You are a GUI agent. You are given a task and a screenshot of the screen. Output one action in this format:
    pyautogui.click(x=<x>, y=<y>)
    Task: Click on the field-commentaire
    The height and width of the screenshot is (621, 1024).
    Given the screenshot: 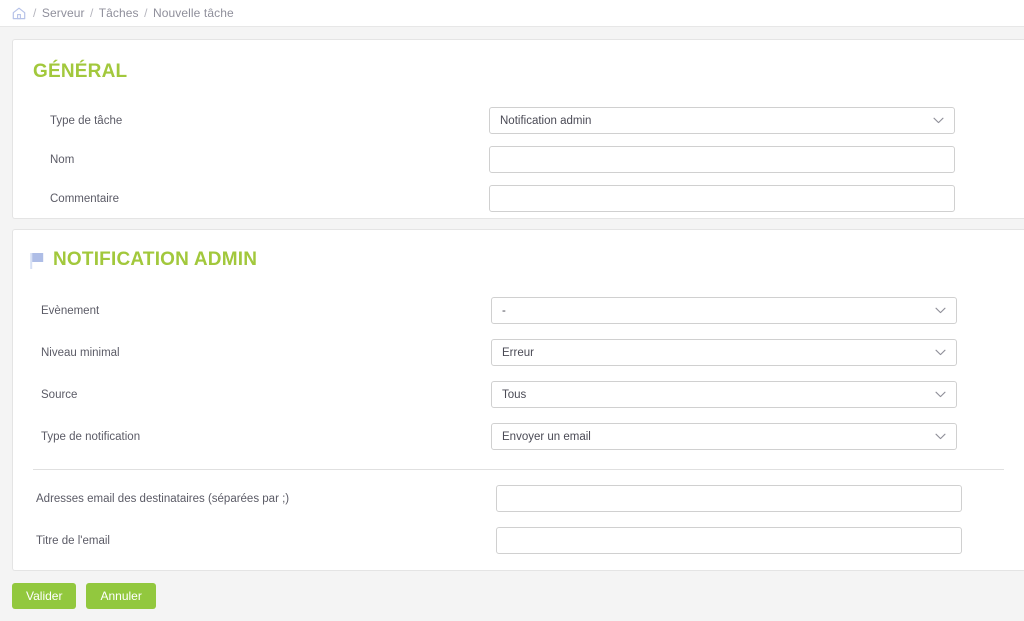 What is the action you would take?
    pyautogui.click(x=722, y=198)
    